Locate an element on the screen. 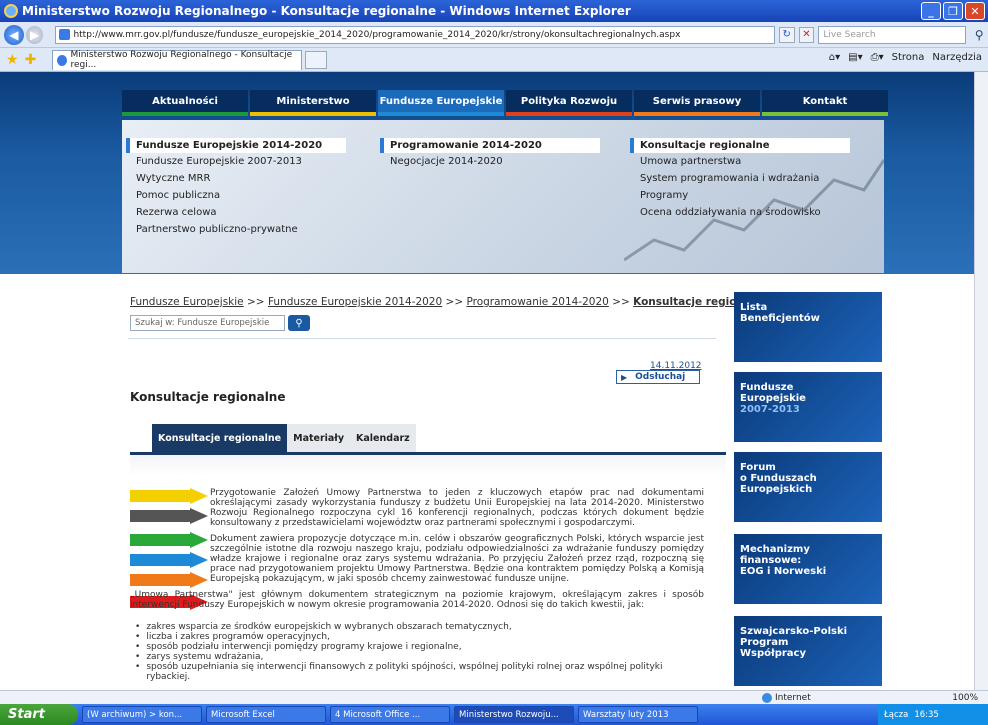  banner-szwajcarsko-polski: Szwajcarsko-Polski Program Współpracy is located at coordinates (808, 651).